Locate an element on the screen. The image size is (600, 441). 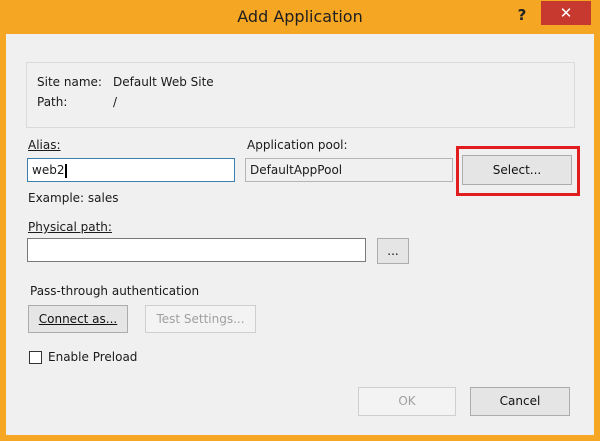
enable-preload-label: Enable Preload is located at coordinates (93, 357).